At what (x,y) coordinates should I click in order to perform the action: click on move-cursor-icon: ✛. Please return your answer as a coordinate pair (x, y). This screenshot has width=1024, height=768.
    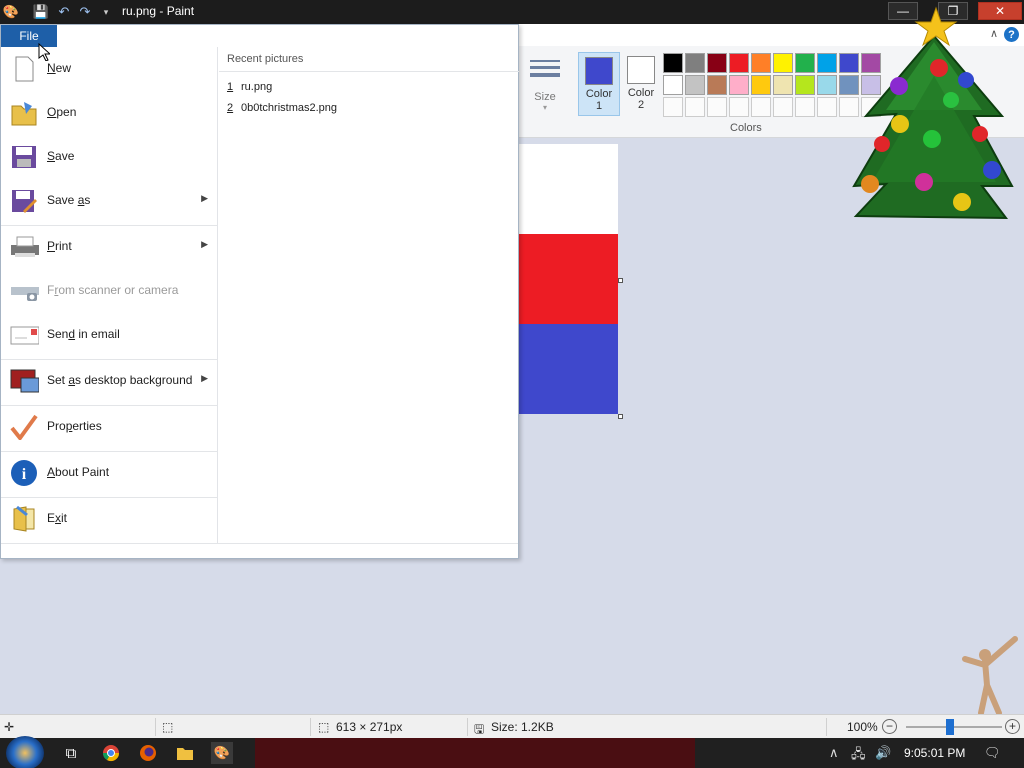
    Looking at the image, I should click on (9, 727).